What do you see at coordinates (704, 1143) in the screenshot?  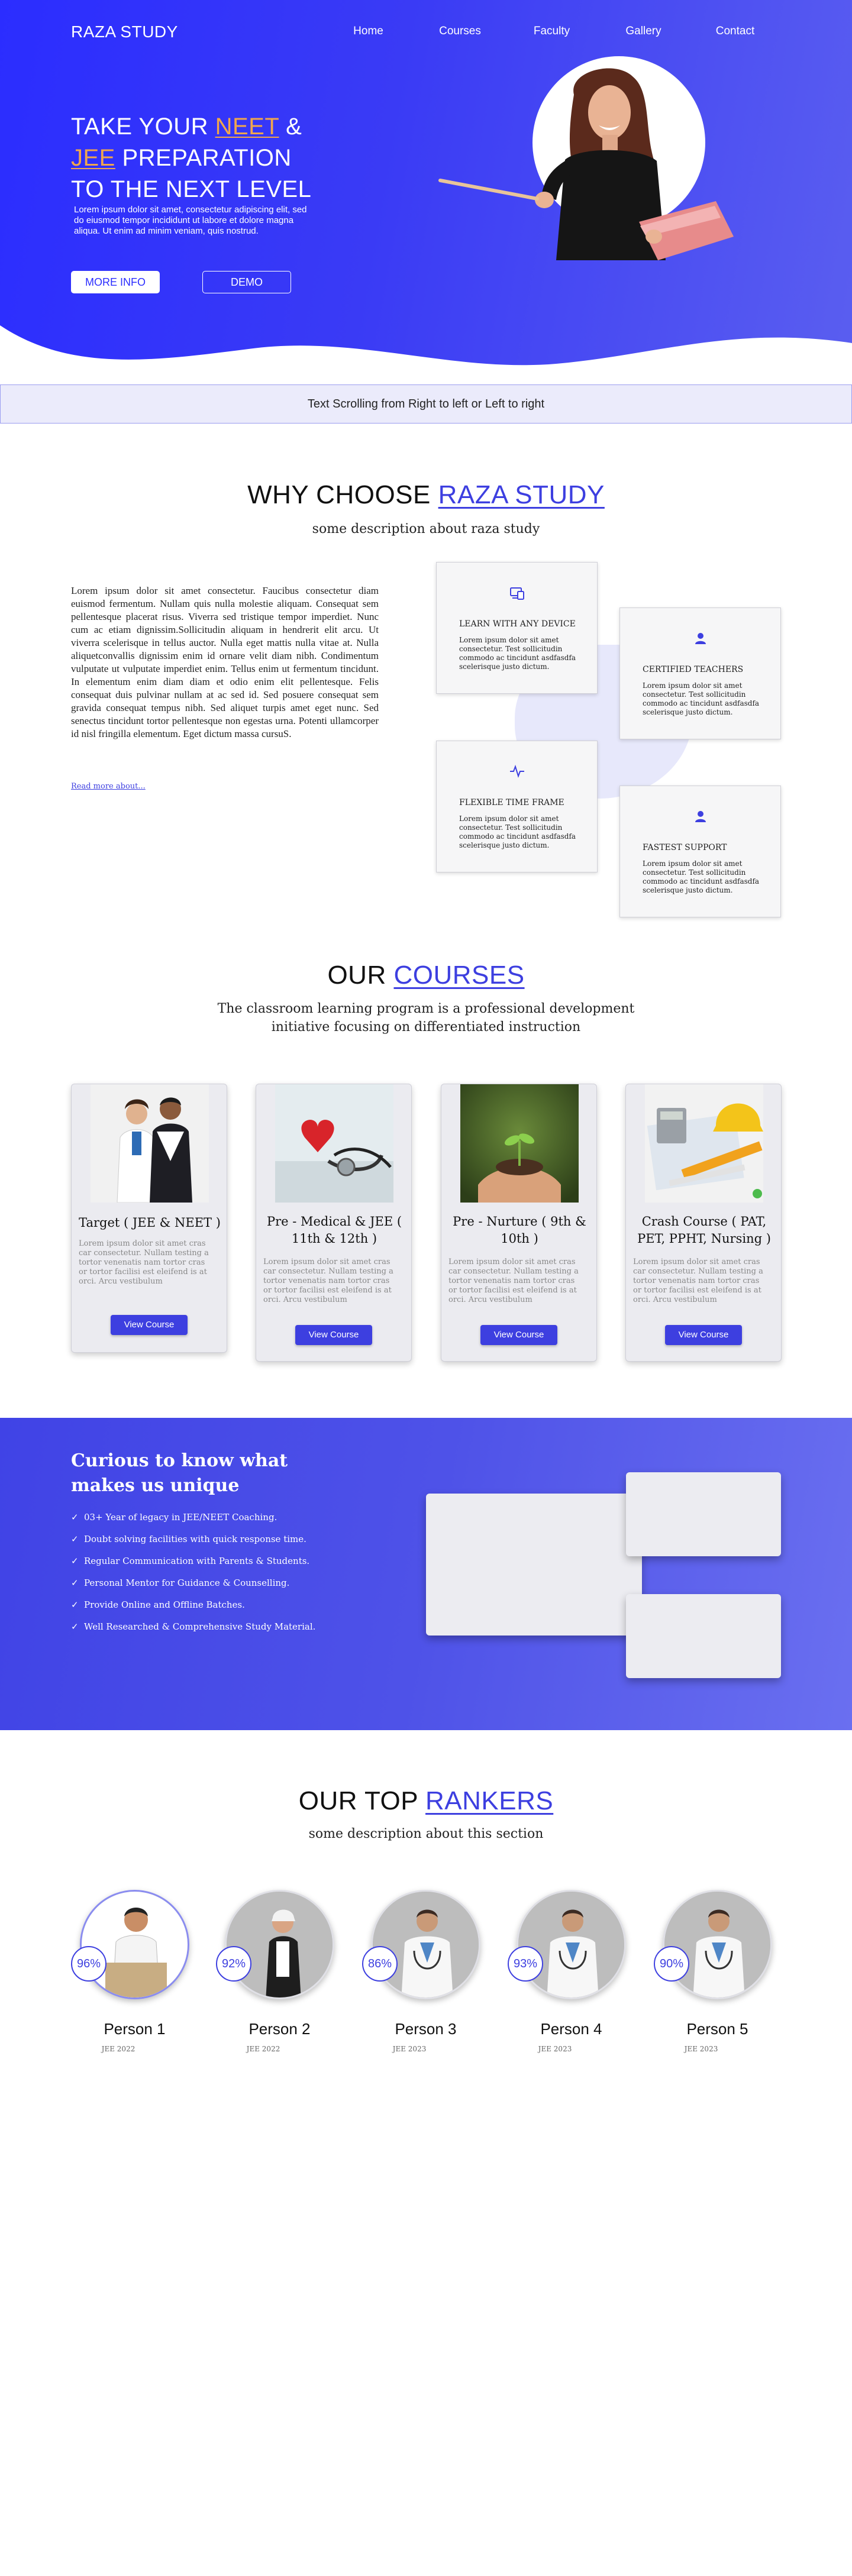 I see `engineering-tools-photo` at bounding box center [704, 1143].